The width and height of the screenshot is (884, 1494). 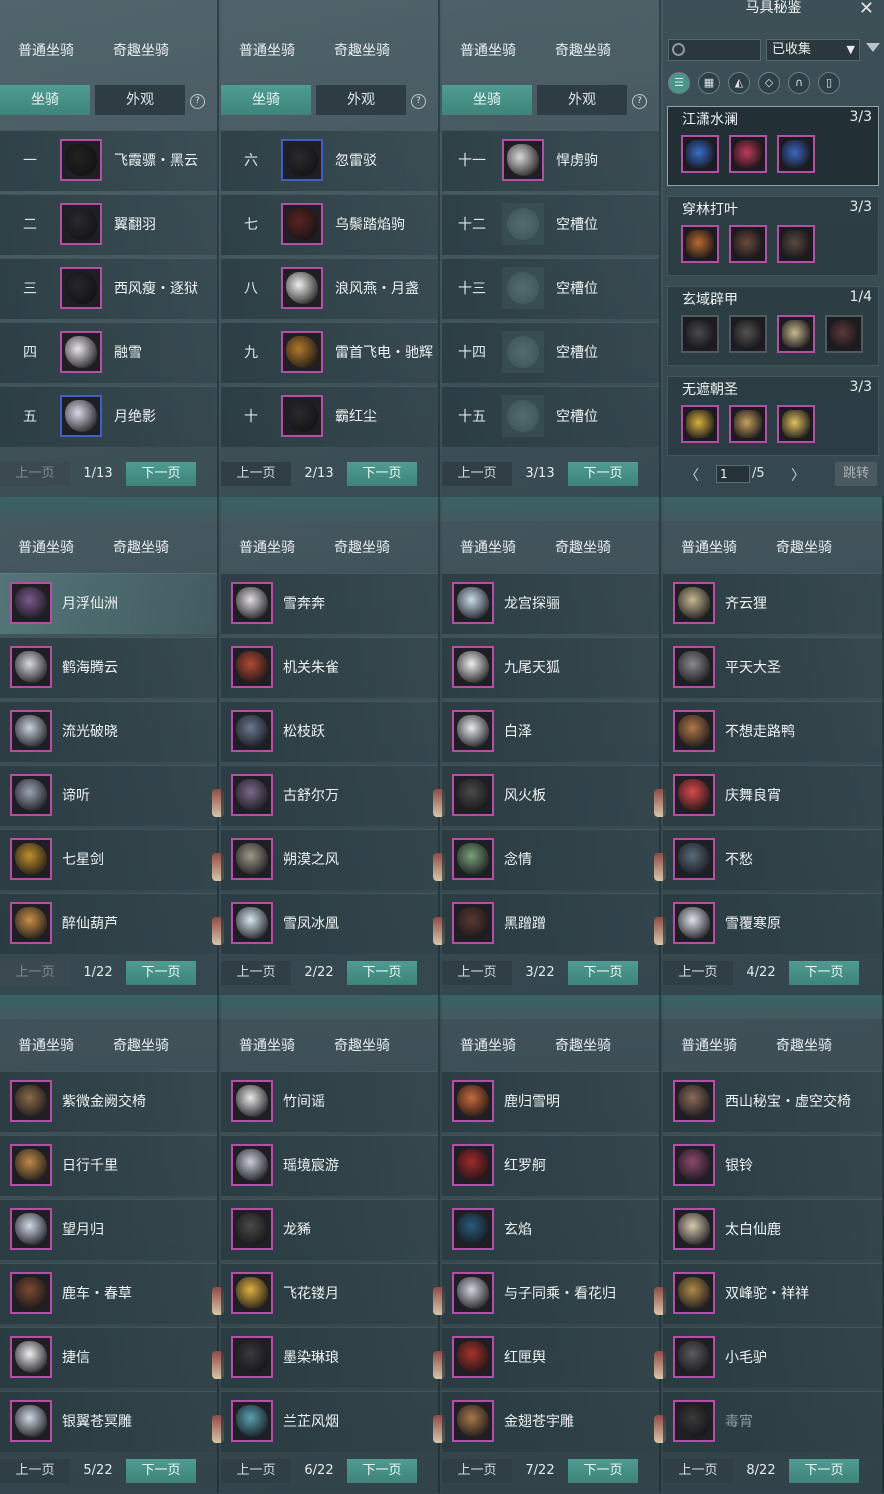 I want to click on mount-slot-row: 六 忽雷驳, so click(x=329, y=160).